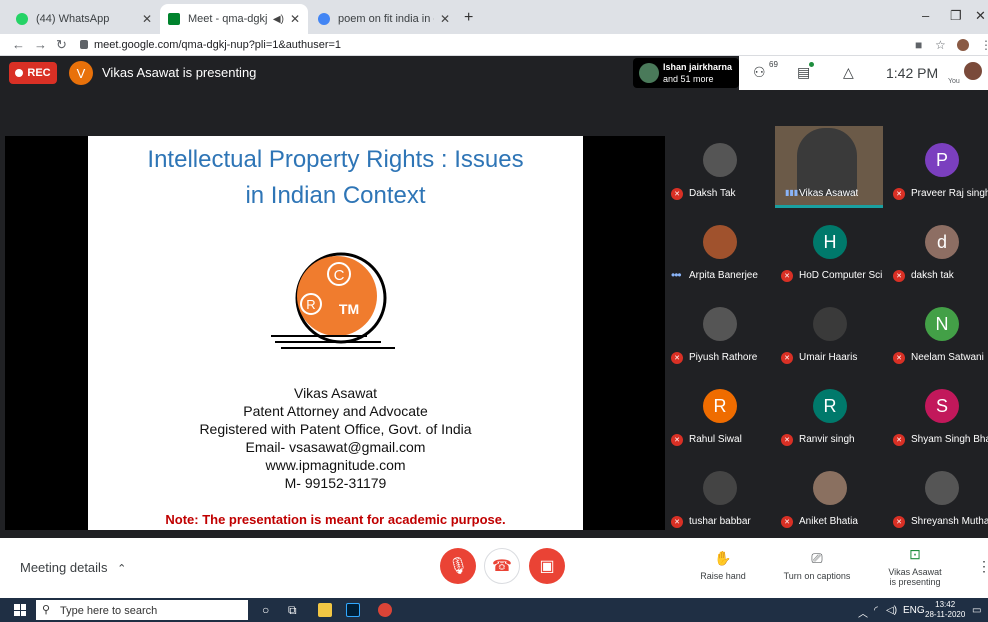 This screenshot has height=622, width=988. I want to click on windows-start-icon, so click(20, 610).